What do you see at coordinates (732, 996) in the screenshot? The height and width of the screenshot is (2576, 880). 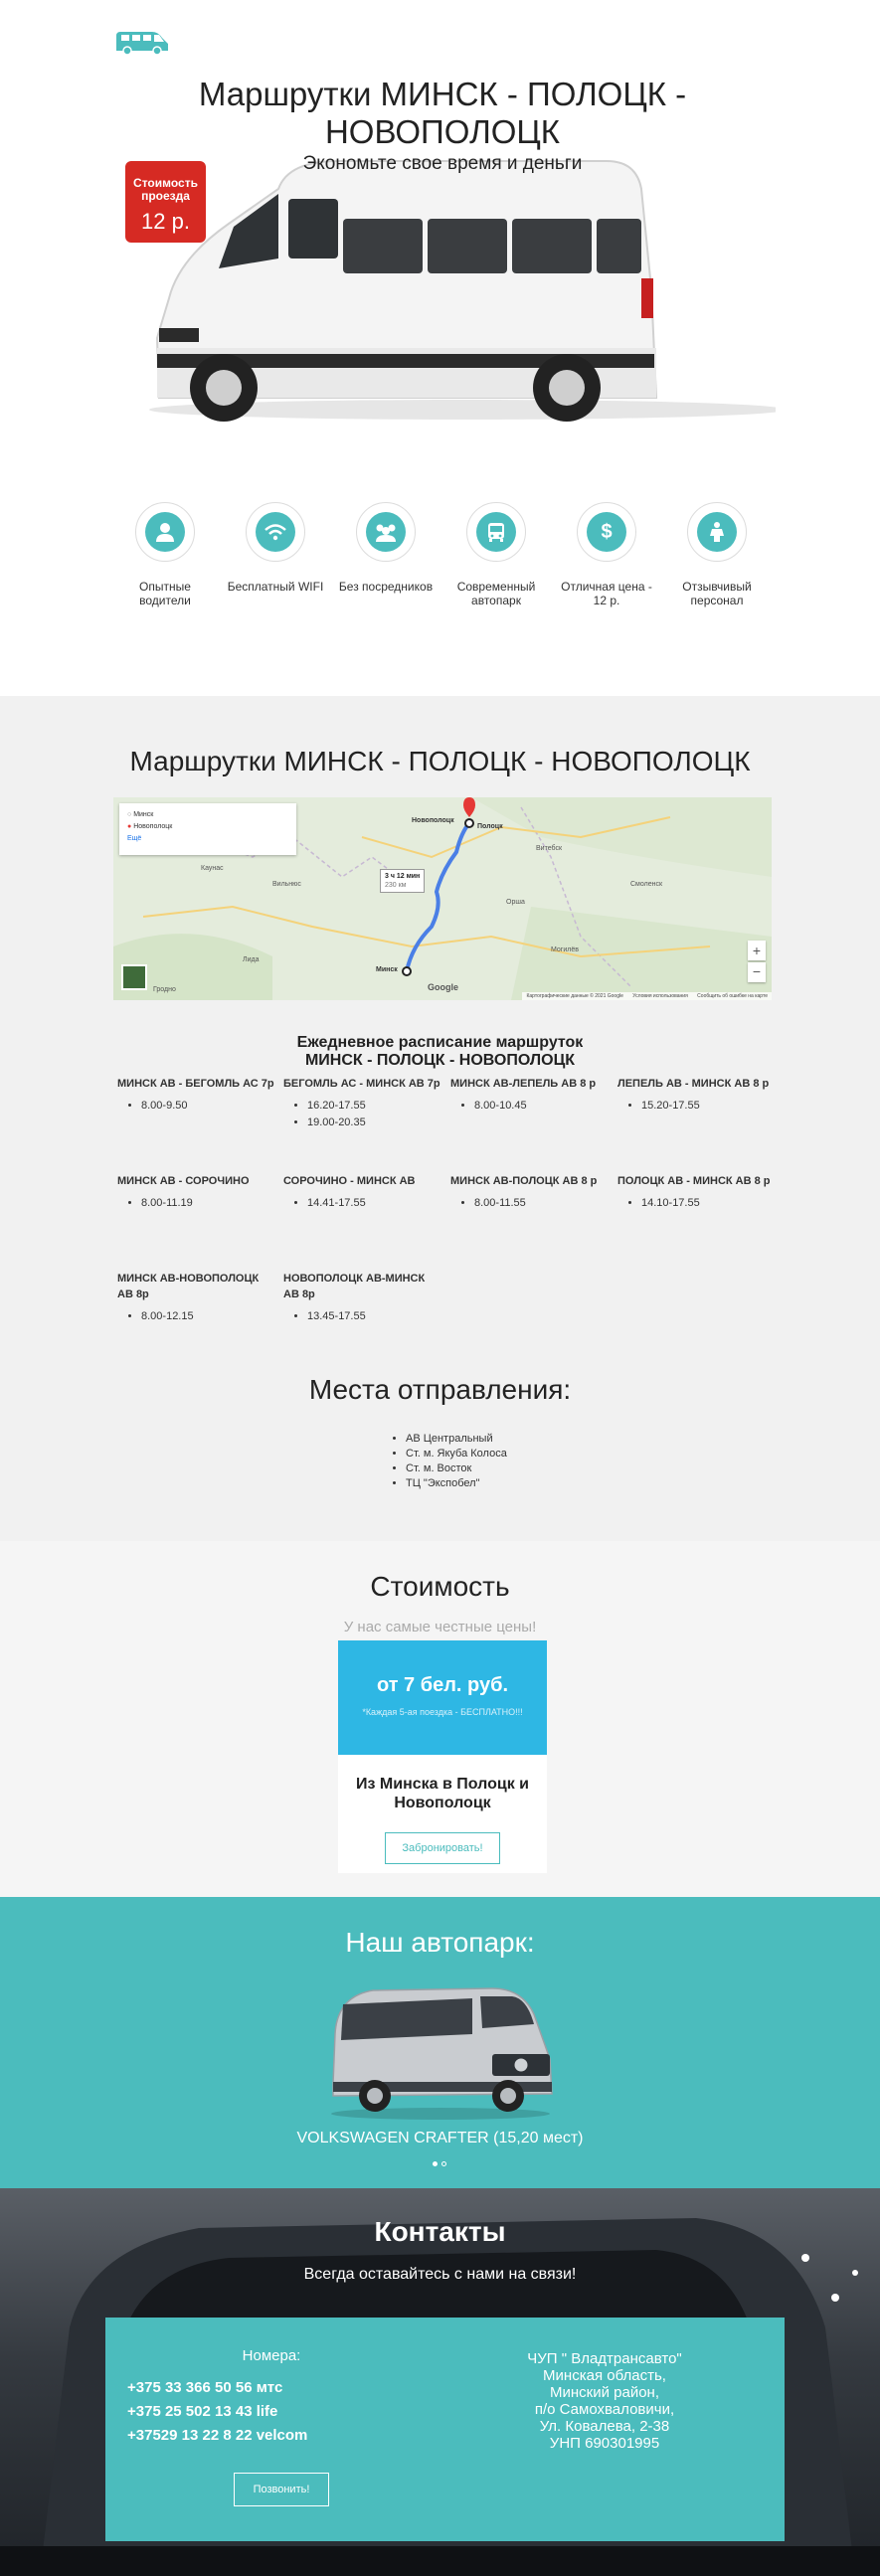 I see `map-report-link: Сообщить об ошибке на карте` at bounding box center [732, 996].